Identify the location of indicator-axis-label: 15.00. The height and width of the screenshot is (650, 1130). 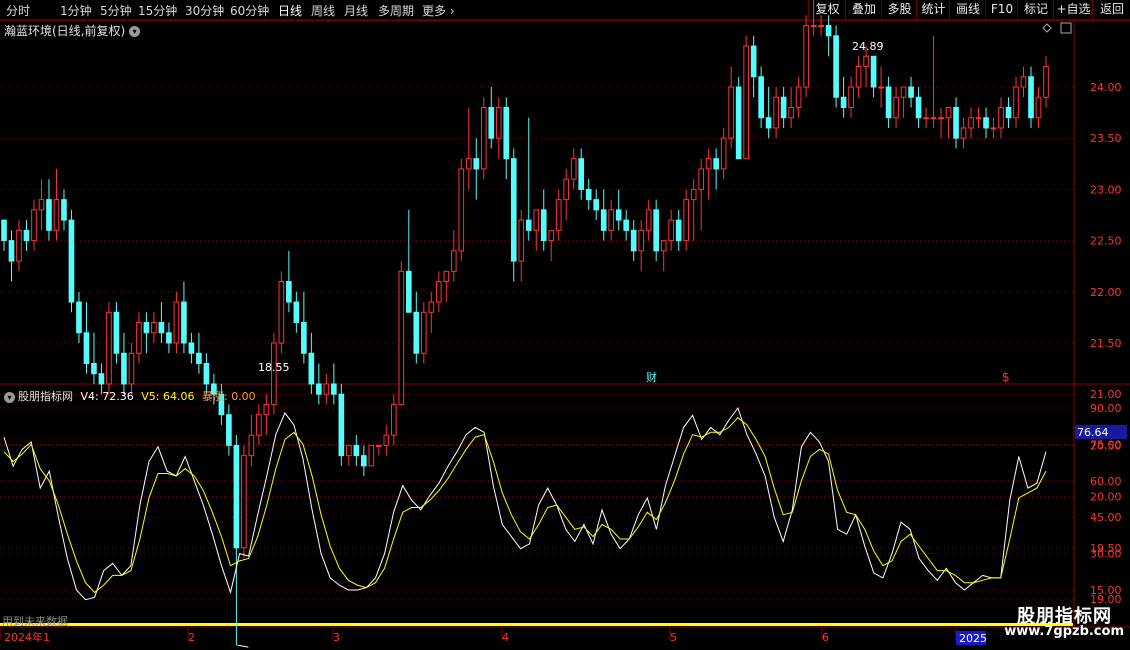
(1106, 590).